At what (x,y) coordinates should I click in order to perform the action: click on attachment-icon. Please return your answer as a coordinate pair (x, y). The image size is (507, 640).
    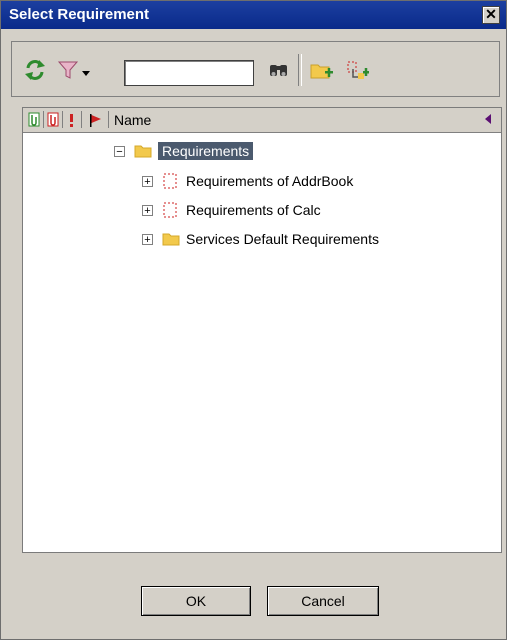
    Looking at the image, I should click on (34, 119).